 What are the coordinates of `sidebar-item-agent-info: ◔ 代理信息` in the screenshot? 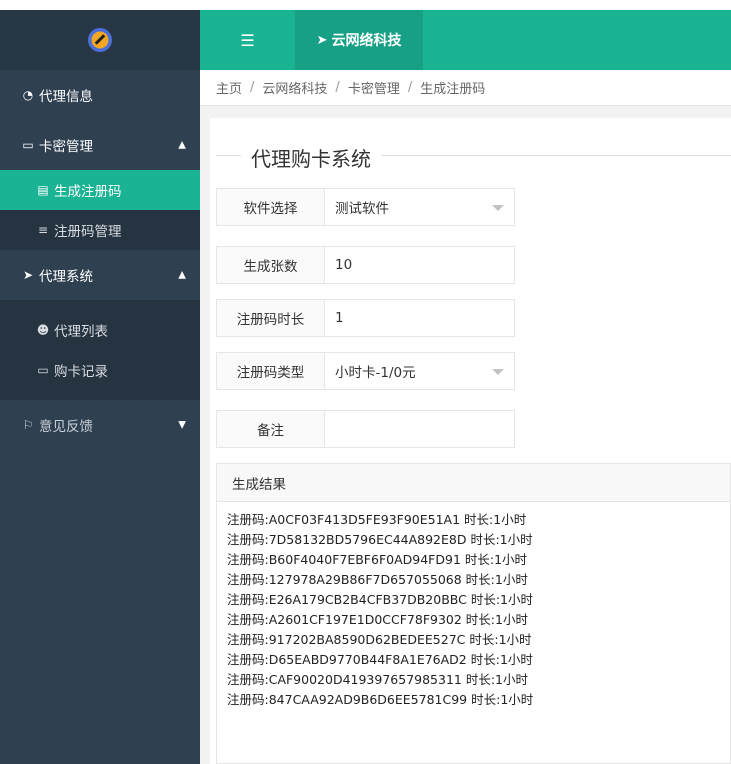 It's located at (100, 95).